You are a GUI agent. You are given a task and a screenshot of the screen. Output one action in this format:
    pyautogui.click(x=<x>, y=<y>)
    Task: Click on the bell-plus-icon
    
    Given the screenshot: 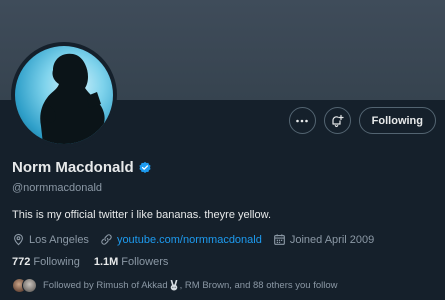 What is the action you would take?
    pyautogui.click(x=338, y=120)
    